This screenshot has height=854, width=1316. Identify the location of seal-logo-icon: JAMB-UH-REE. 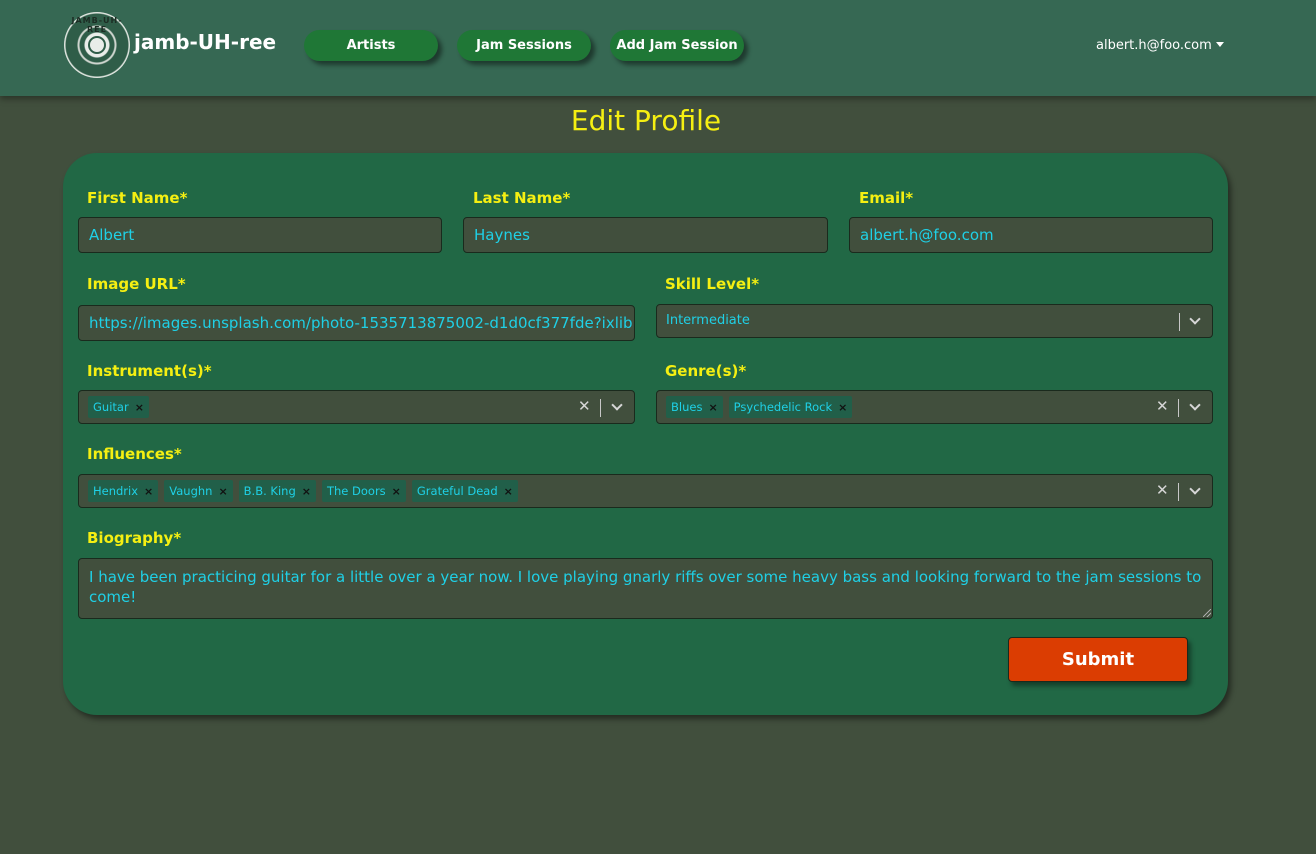
(97, 45).